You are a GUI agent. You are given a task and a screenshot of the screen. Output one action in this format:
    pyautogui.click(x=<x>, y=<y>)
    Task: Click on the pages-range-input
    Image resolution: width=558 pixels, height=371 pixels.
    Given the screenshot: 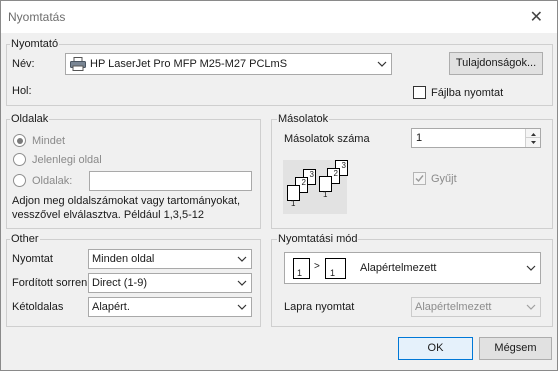 What is the action you would take?
    pyautogui.click(x=170, y=181)
    